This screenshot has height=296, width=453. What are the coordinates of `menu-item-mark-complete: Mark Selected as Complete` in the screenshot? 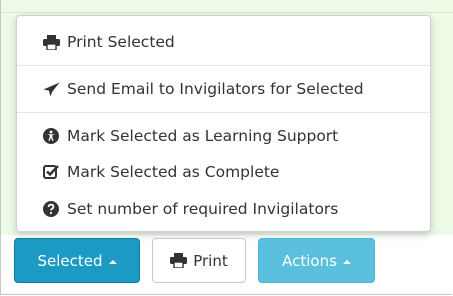 It's located at (223, 172).